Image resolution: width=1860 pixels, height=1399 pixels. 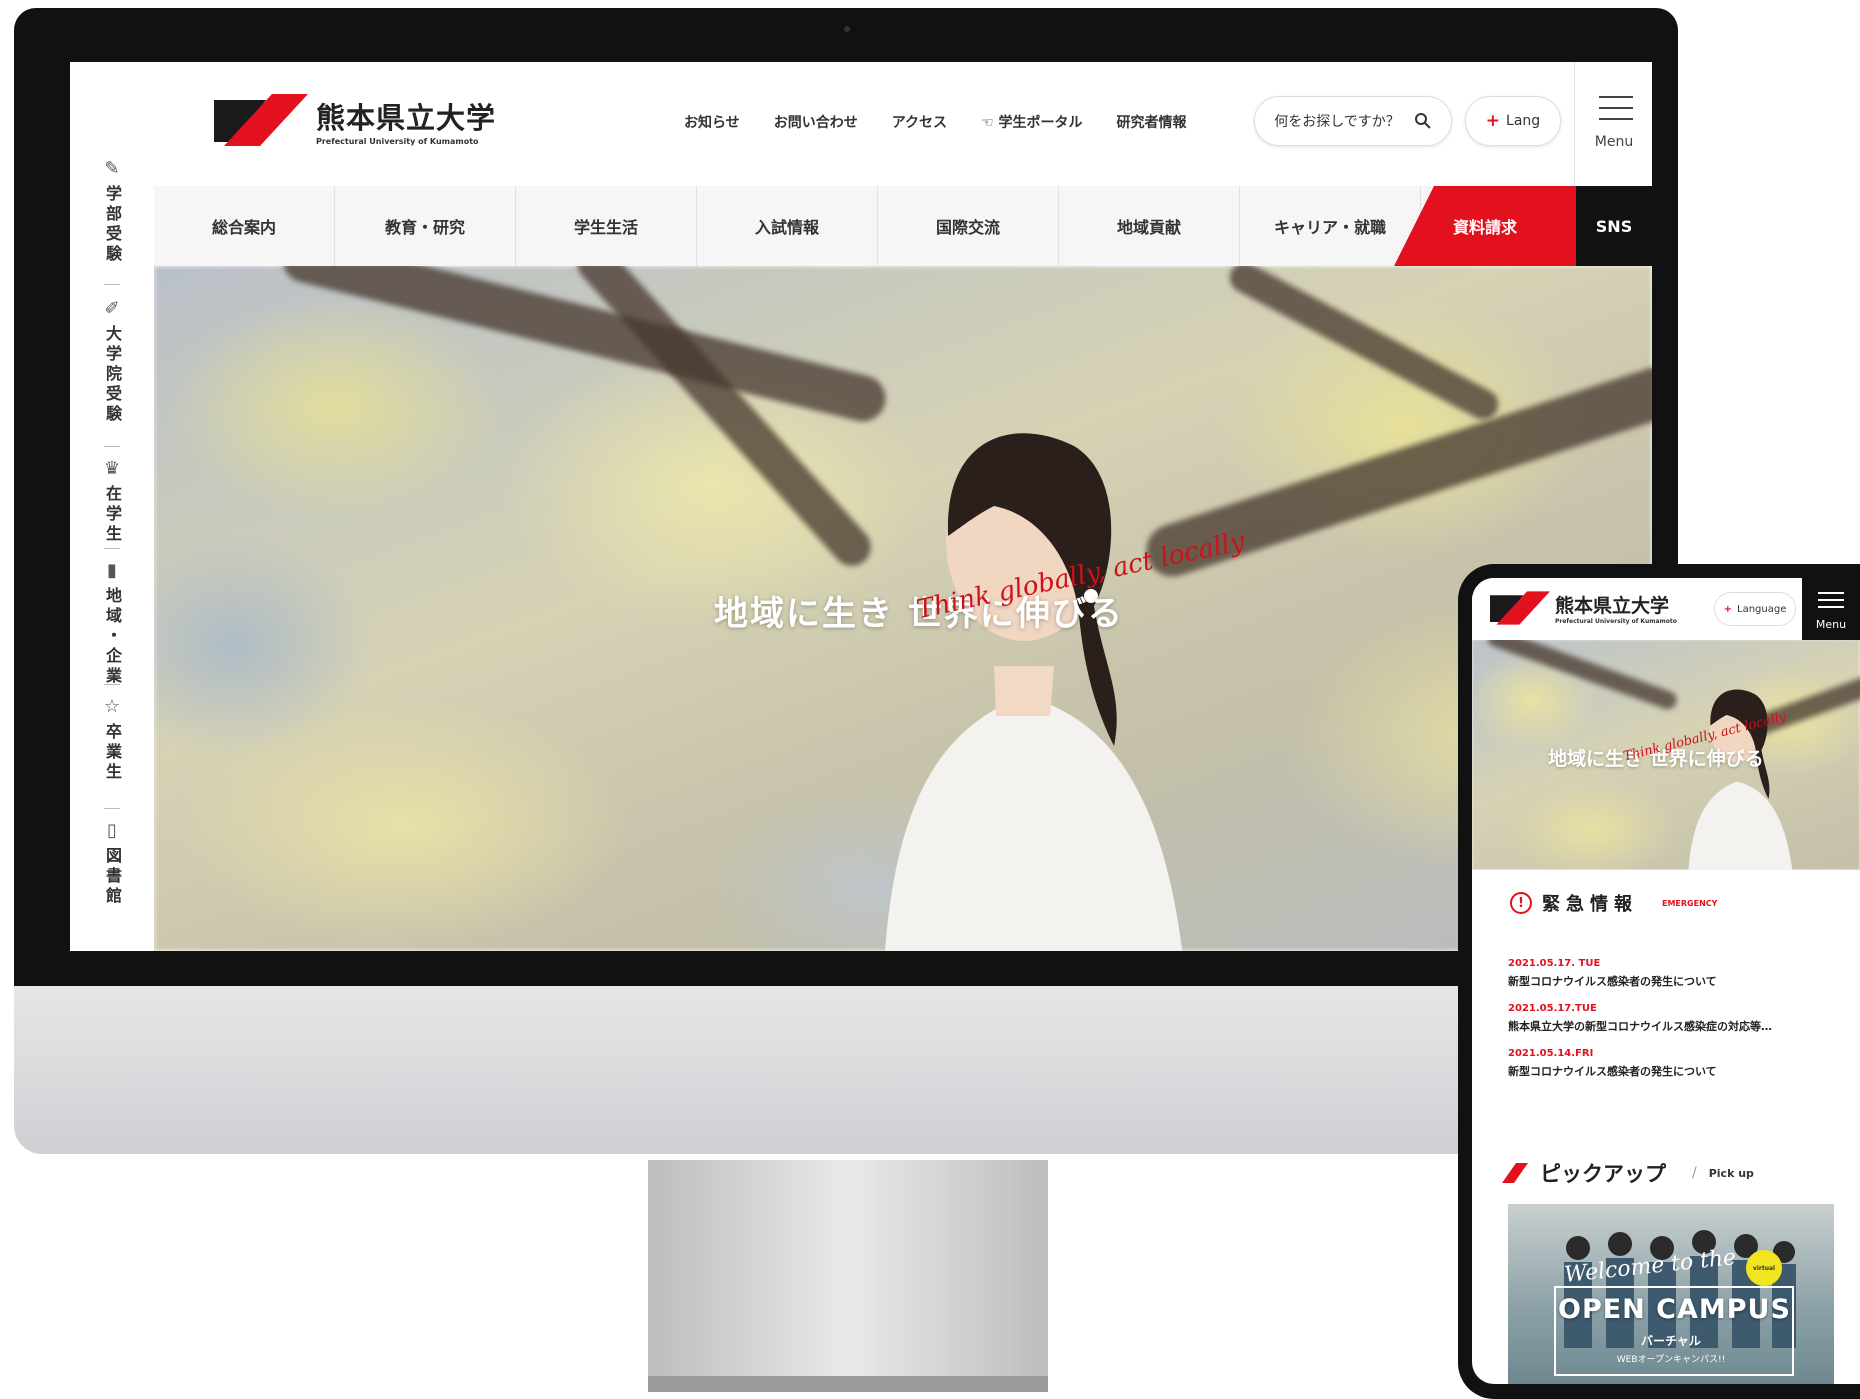 I want to click on pickup-slash-icon, so click(x=1515, y=1173).